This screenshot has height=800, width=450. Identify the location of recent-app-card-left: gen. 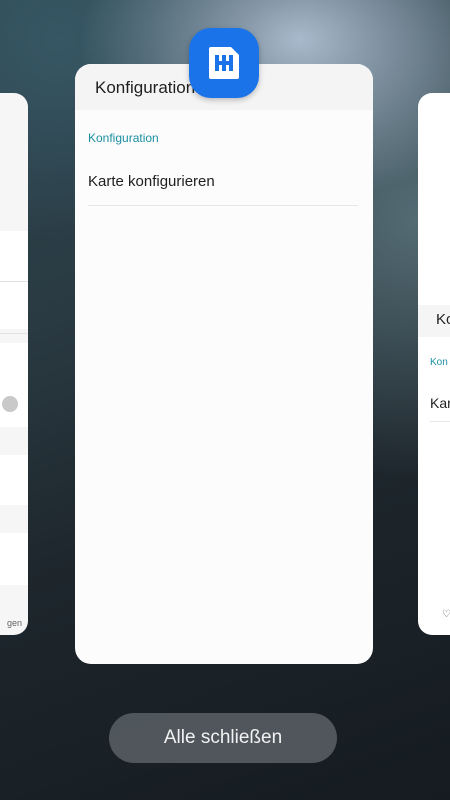
(14, 364).